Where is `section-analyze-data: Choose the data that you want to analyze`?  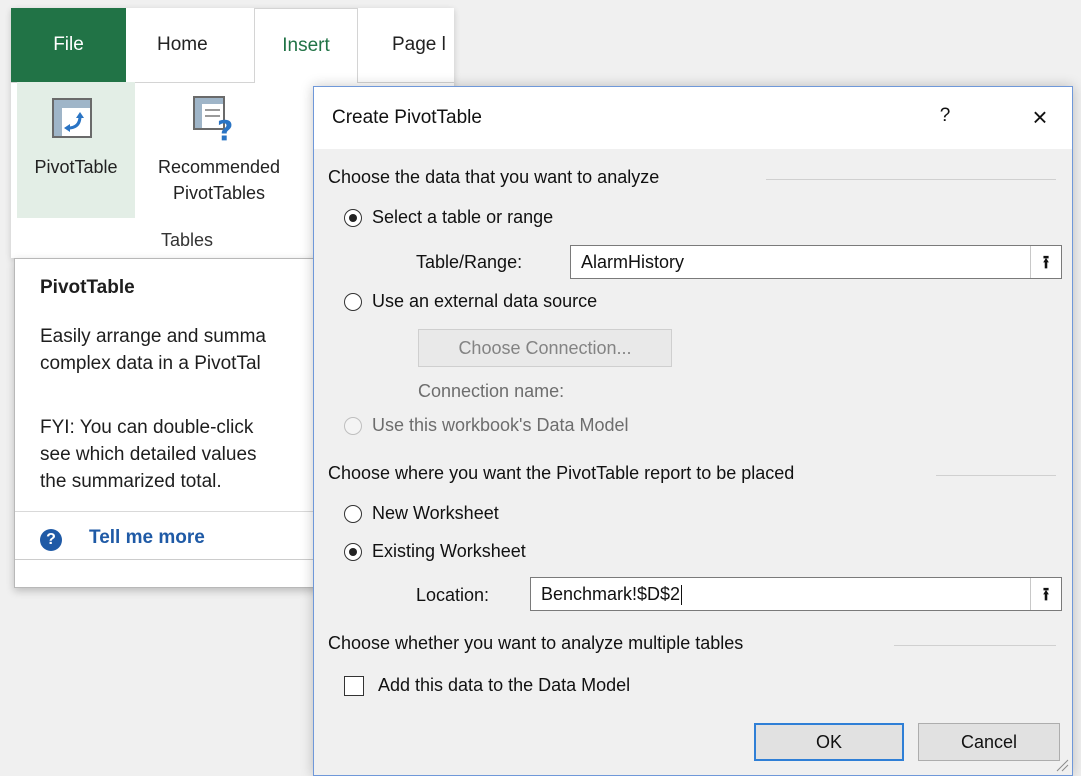
section-analyze-data: Choose the data that you want to analyze is located at coordinates (494, 177).